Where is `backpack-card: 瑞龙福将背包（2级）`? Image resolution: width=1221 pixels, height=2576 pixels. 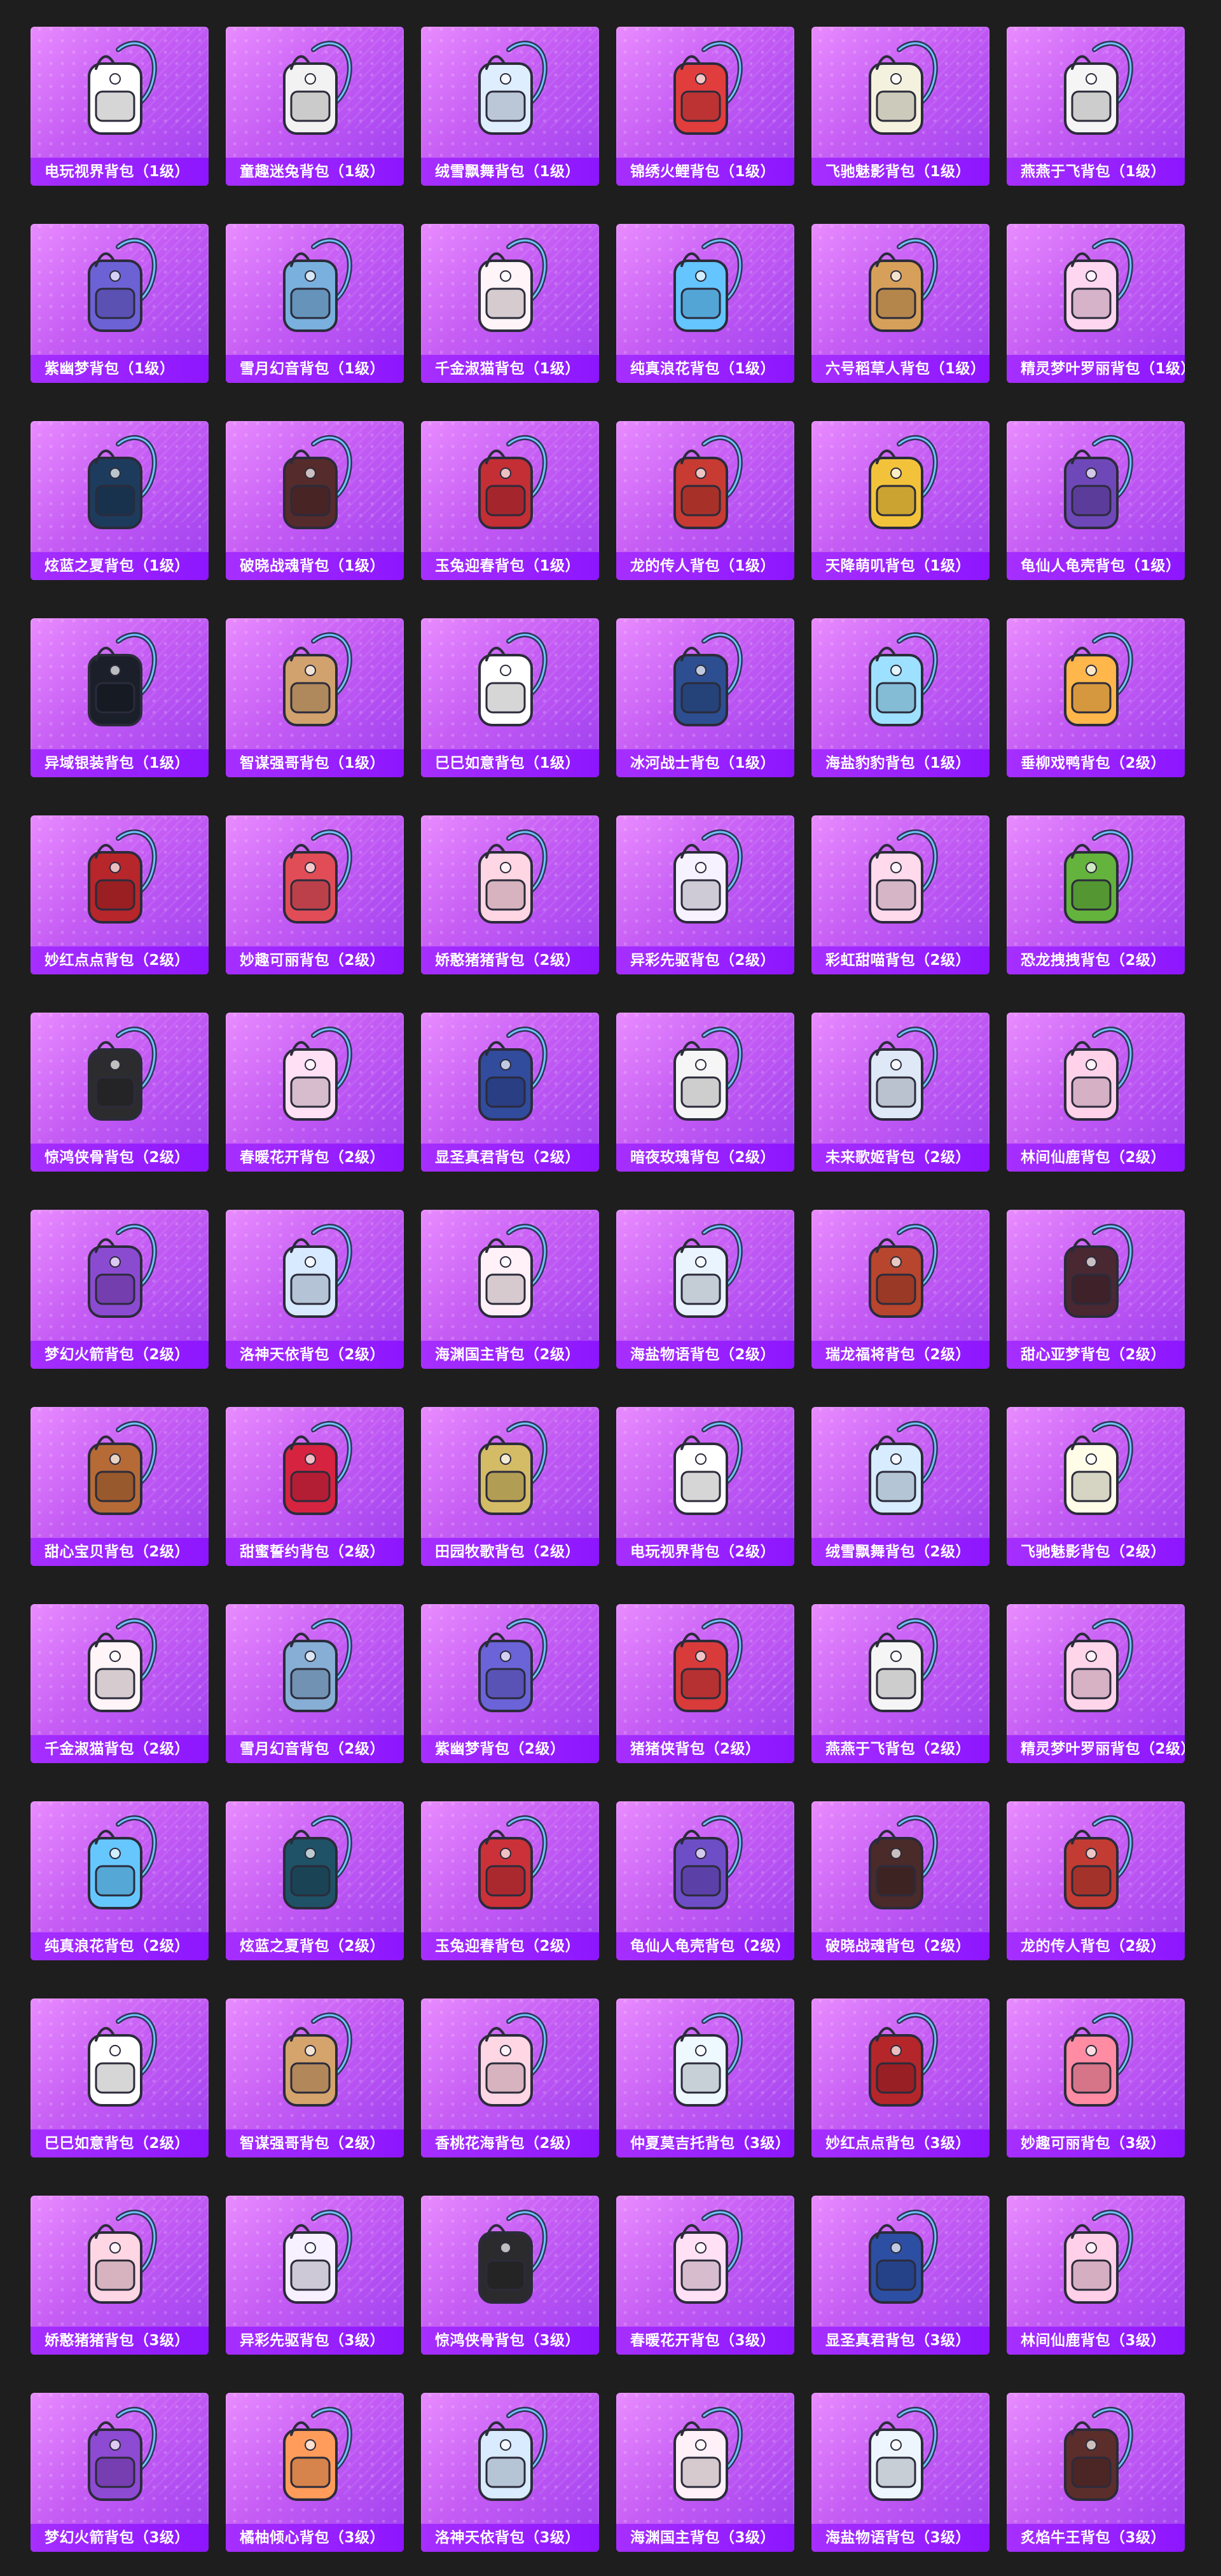
backpack-card: 瑞龙福将背包（2级） is located at coordinates (900, 1289).